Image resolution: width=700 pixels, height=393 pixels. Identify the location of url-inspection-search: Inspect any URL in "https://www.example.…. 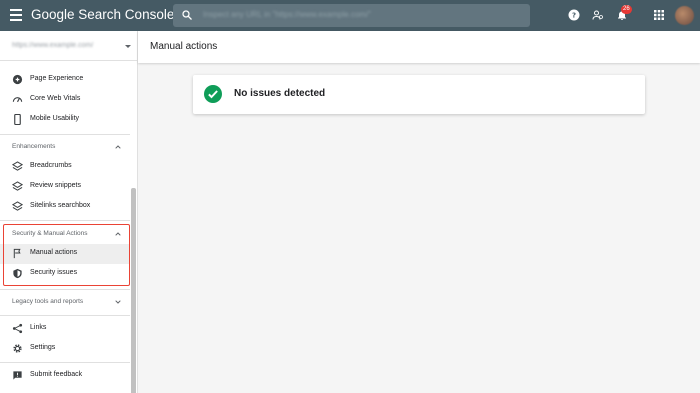
(351, 15).